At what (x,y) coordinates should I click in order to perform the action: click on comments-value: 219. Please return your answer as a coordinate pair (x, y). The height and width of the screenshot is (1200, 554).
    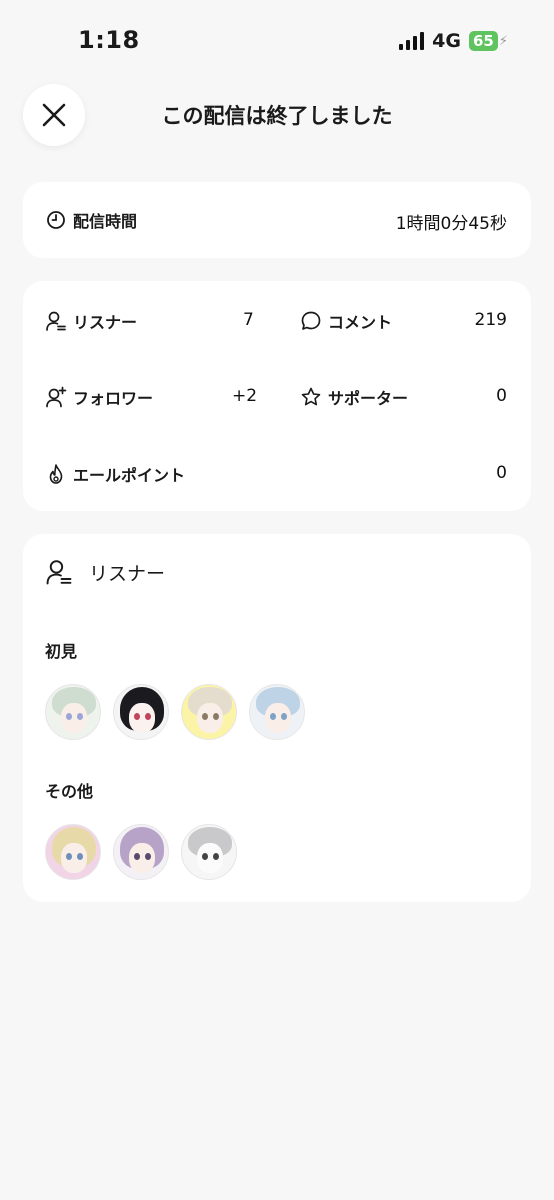
    Looking at the image, I should click on (490, 320).